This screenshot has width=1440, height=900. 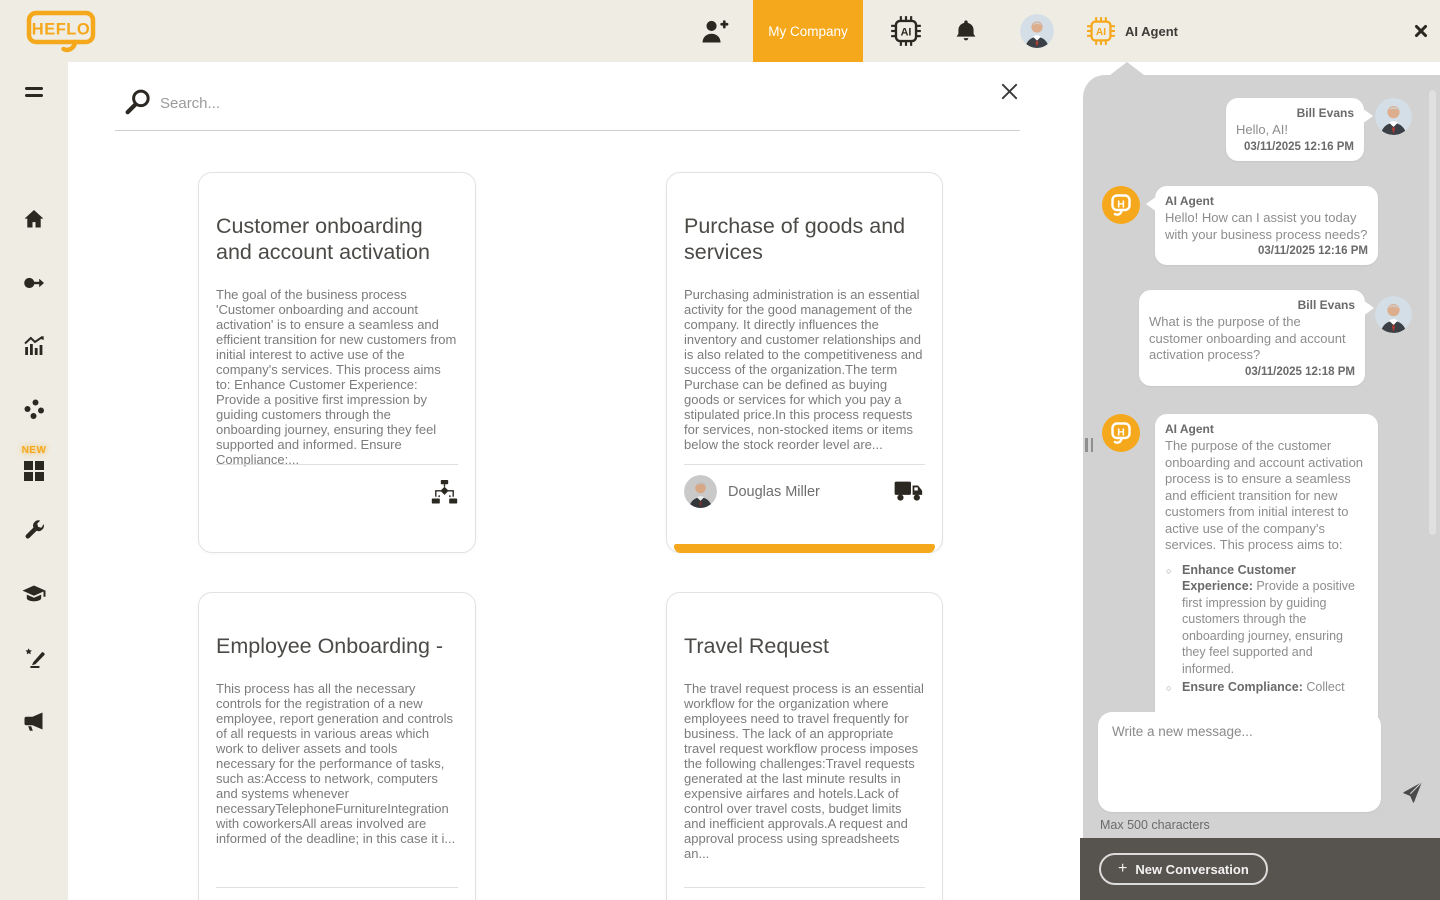 What do you see at coordinates (909, 490) in the screenshot?
I see `truck-icon` at bounding box center [909, 490].